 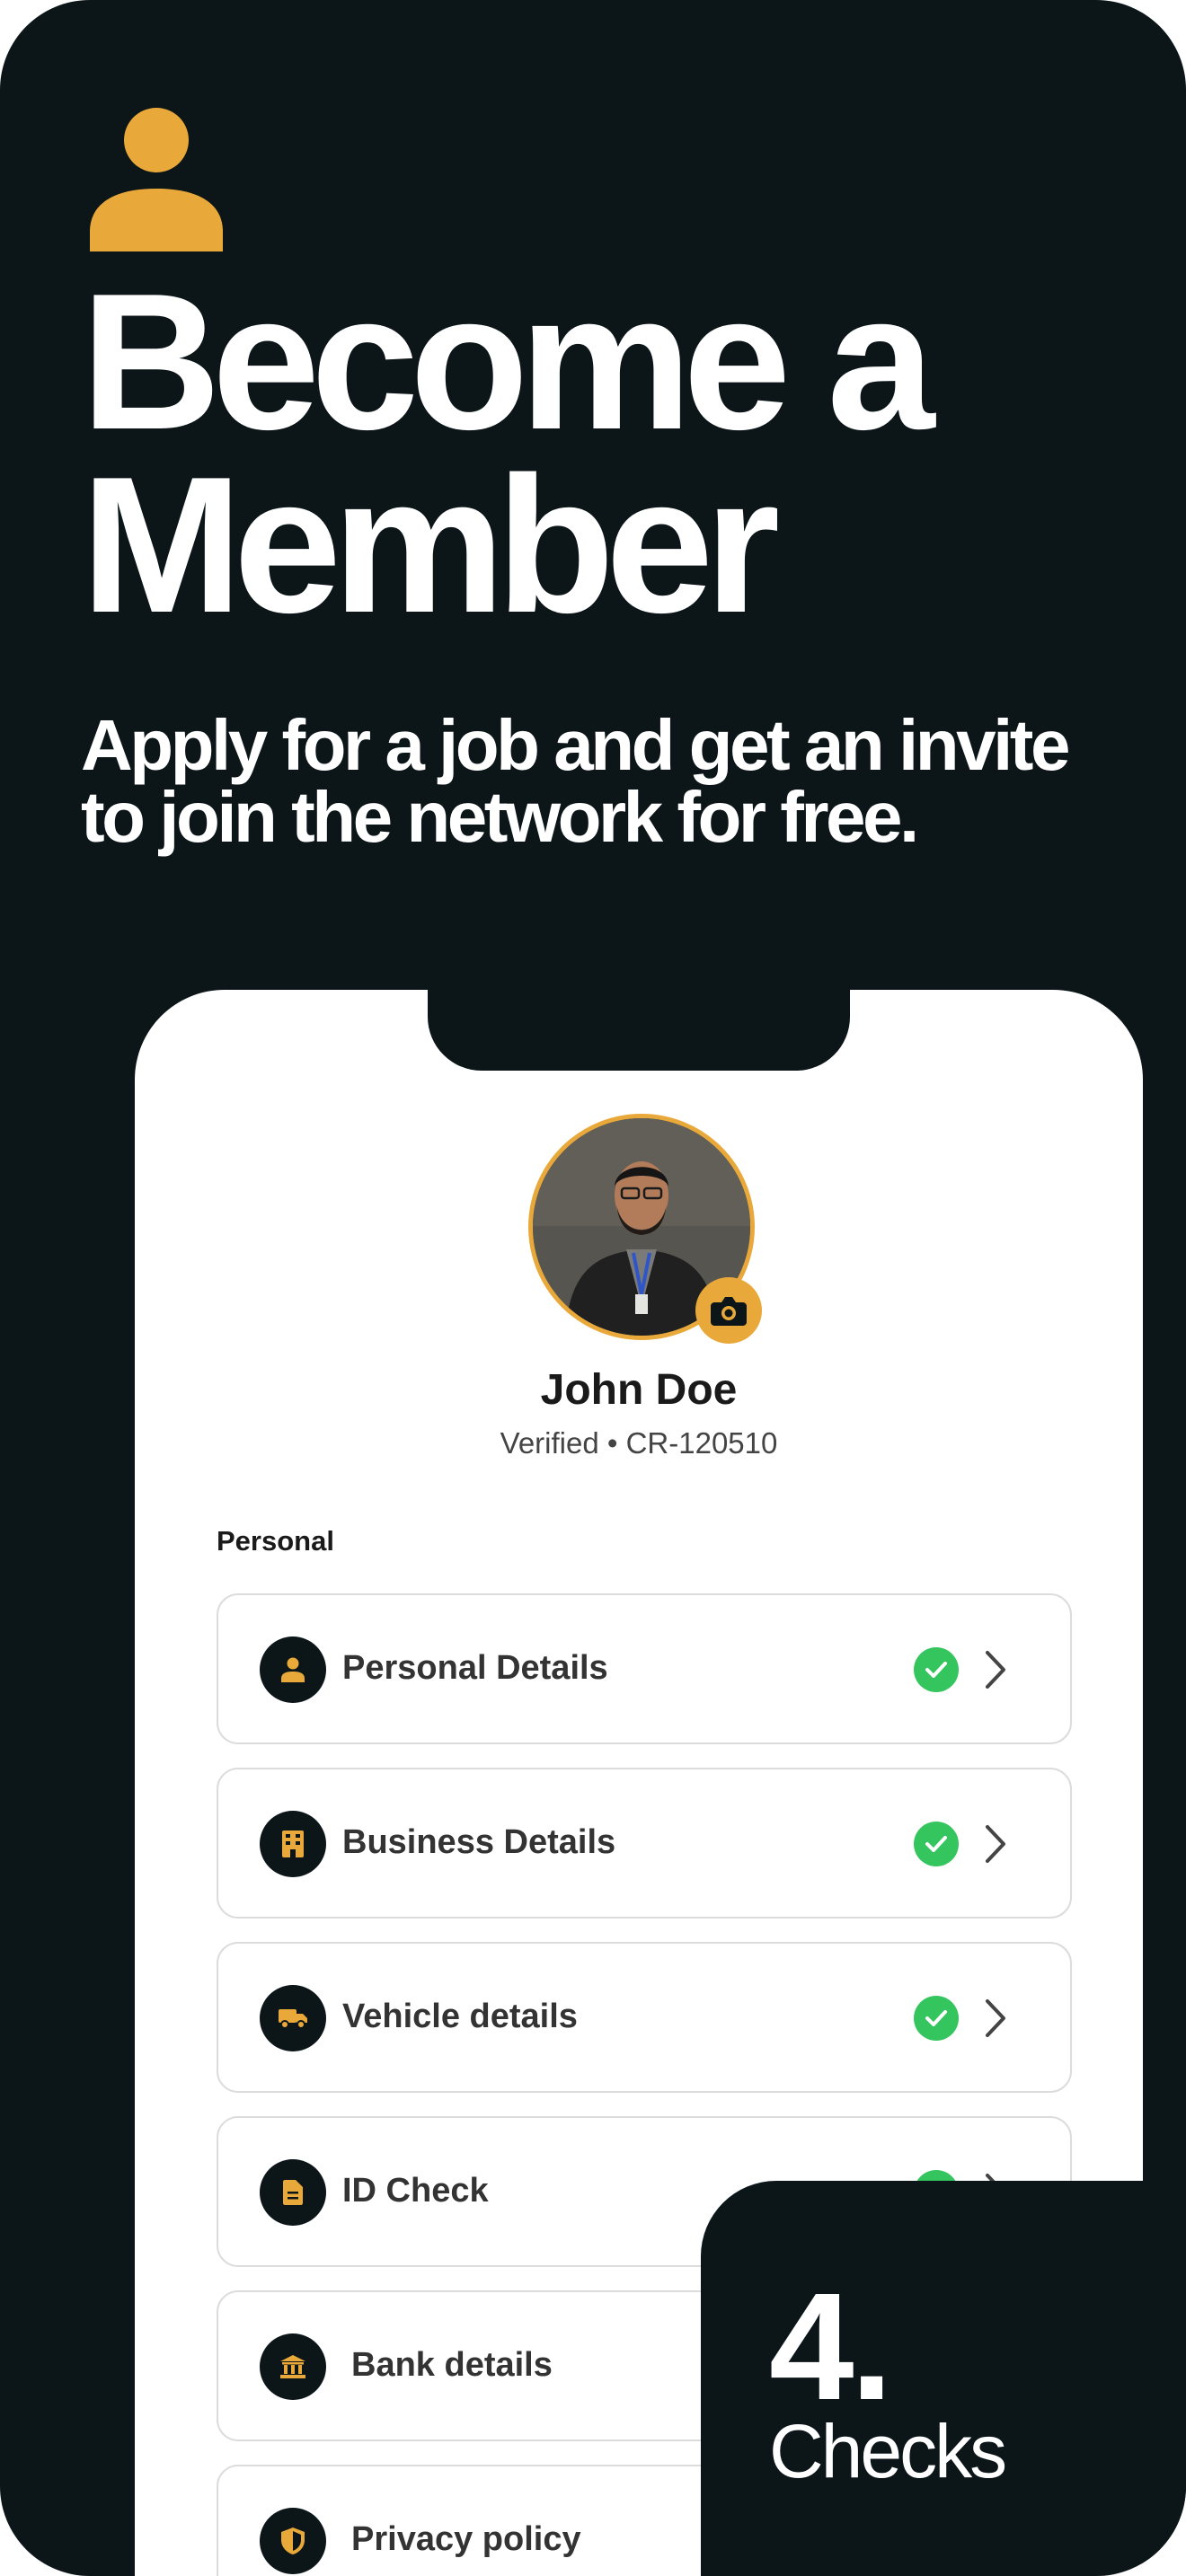 I want to click on subhead-line-1: Apply for a job and get an invite, so click(x=575, y=745).